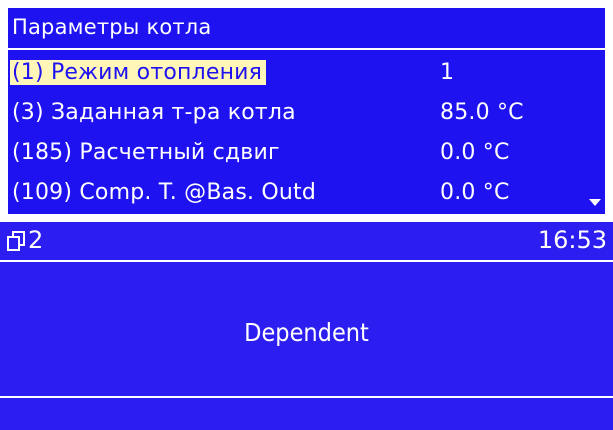 This screenshot has width=613, height=430. I want to click on param-label: (109) Comp. T. @Bas. Outd, so click(164, 192).